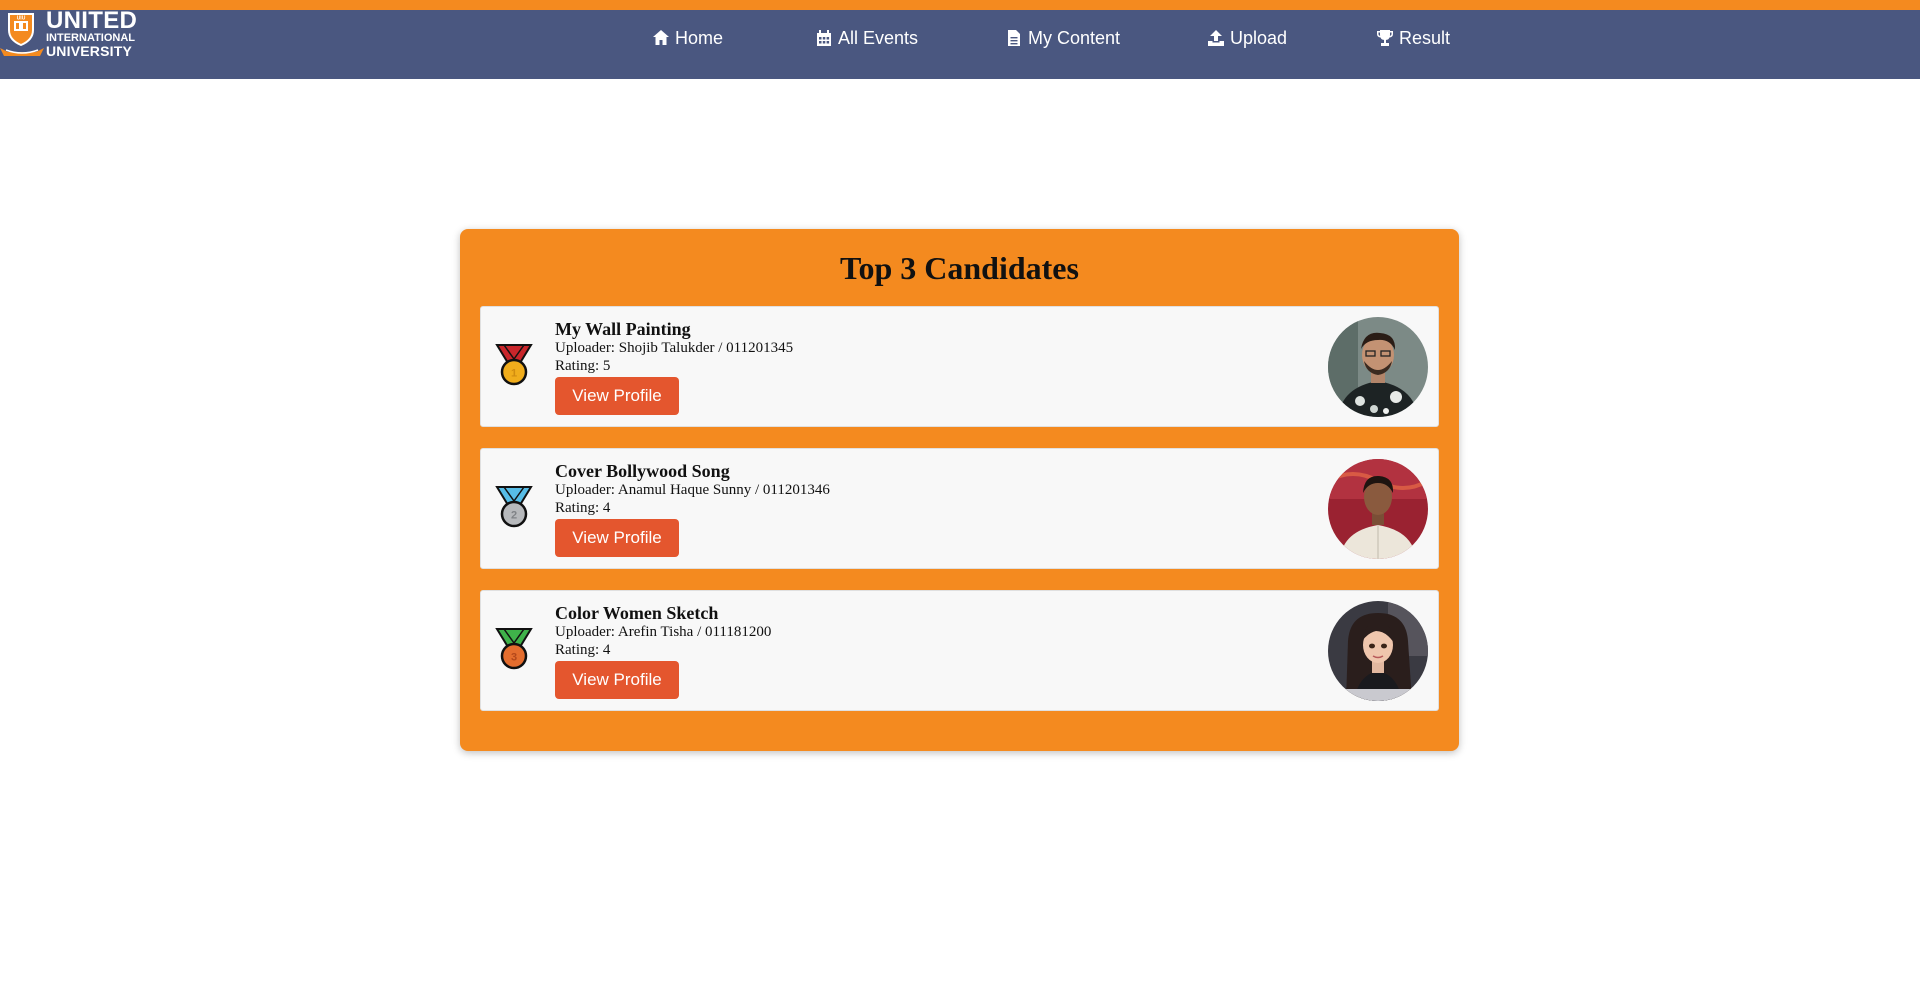 Image resolution: width=1920 pixels, height=982 pixels. Describe the element at coordinates (514, 365) in the screenshot. I see `gold-medal-icon: 1` at that location.